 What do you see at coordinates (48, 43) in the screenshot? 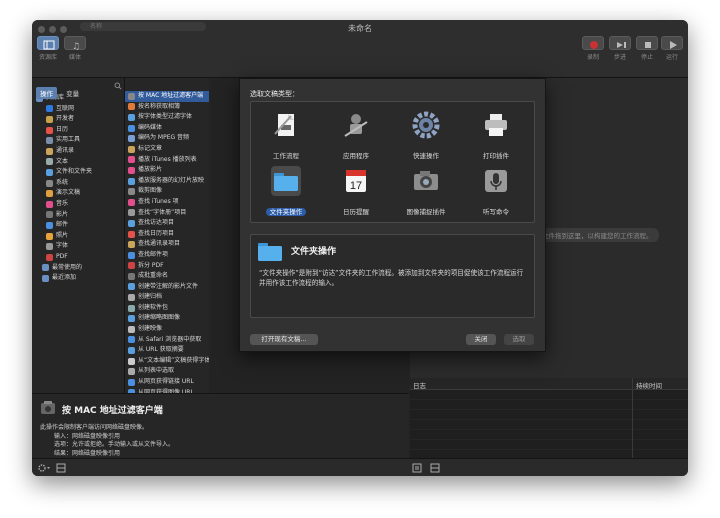
I see `library-toggle-button` at bounding box center [48, 43].